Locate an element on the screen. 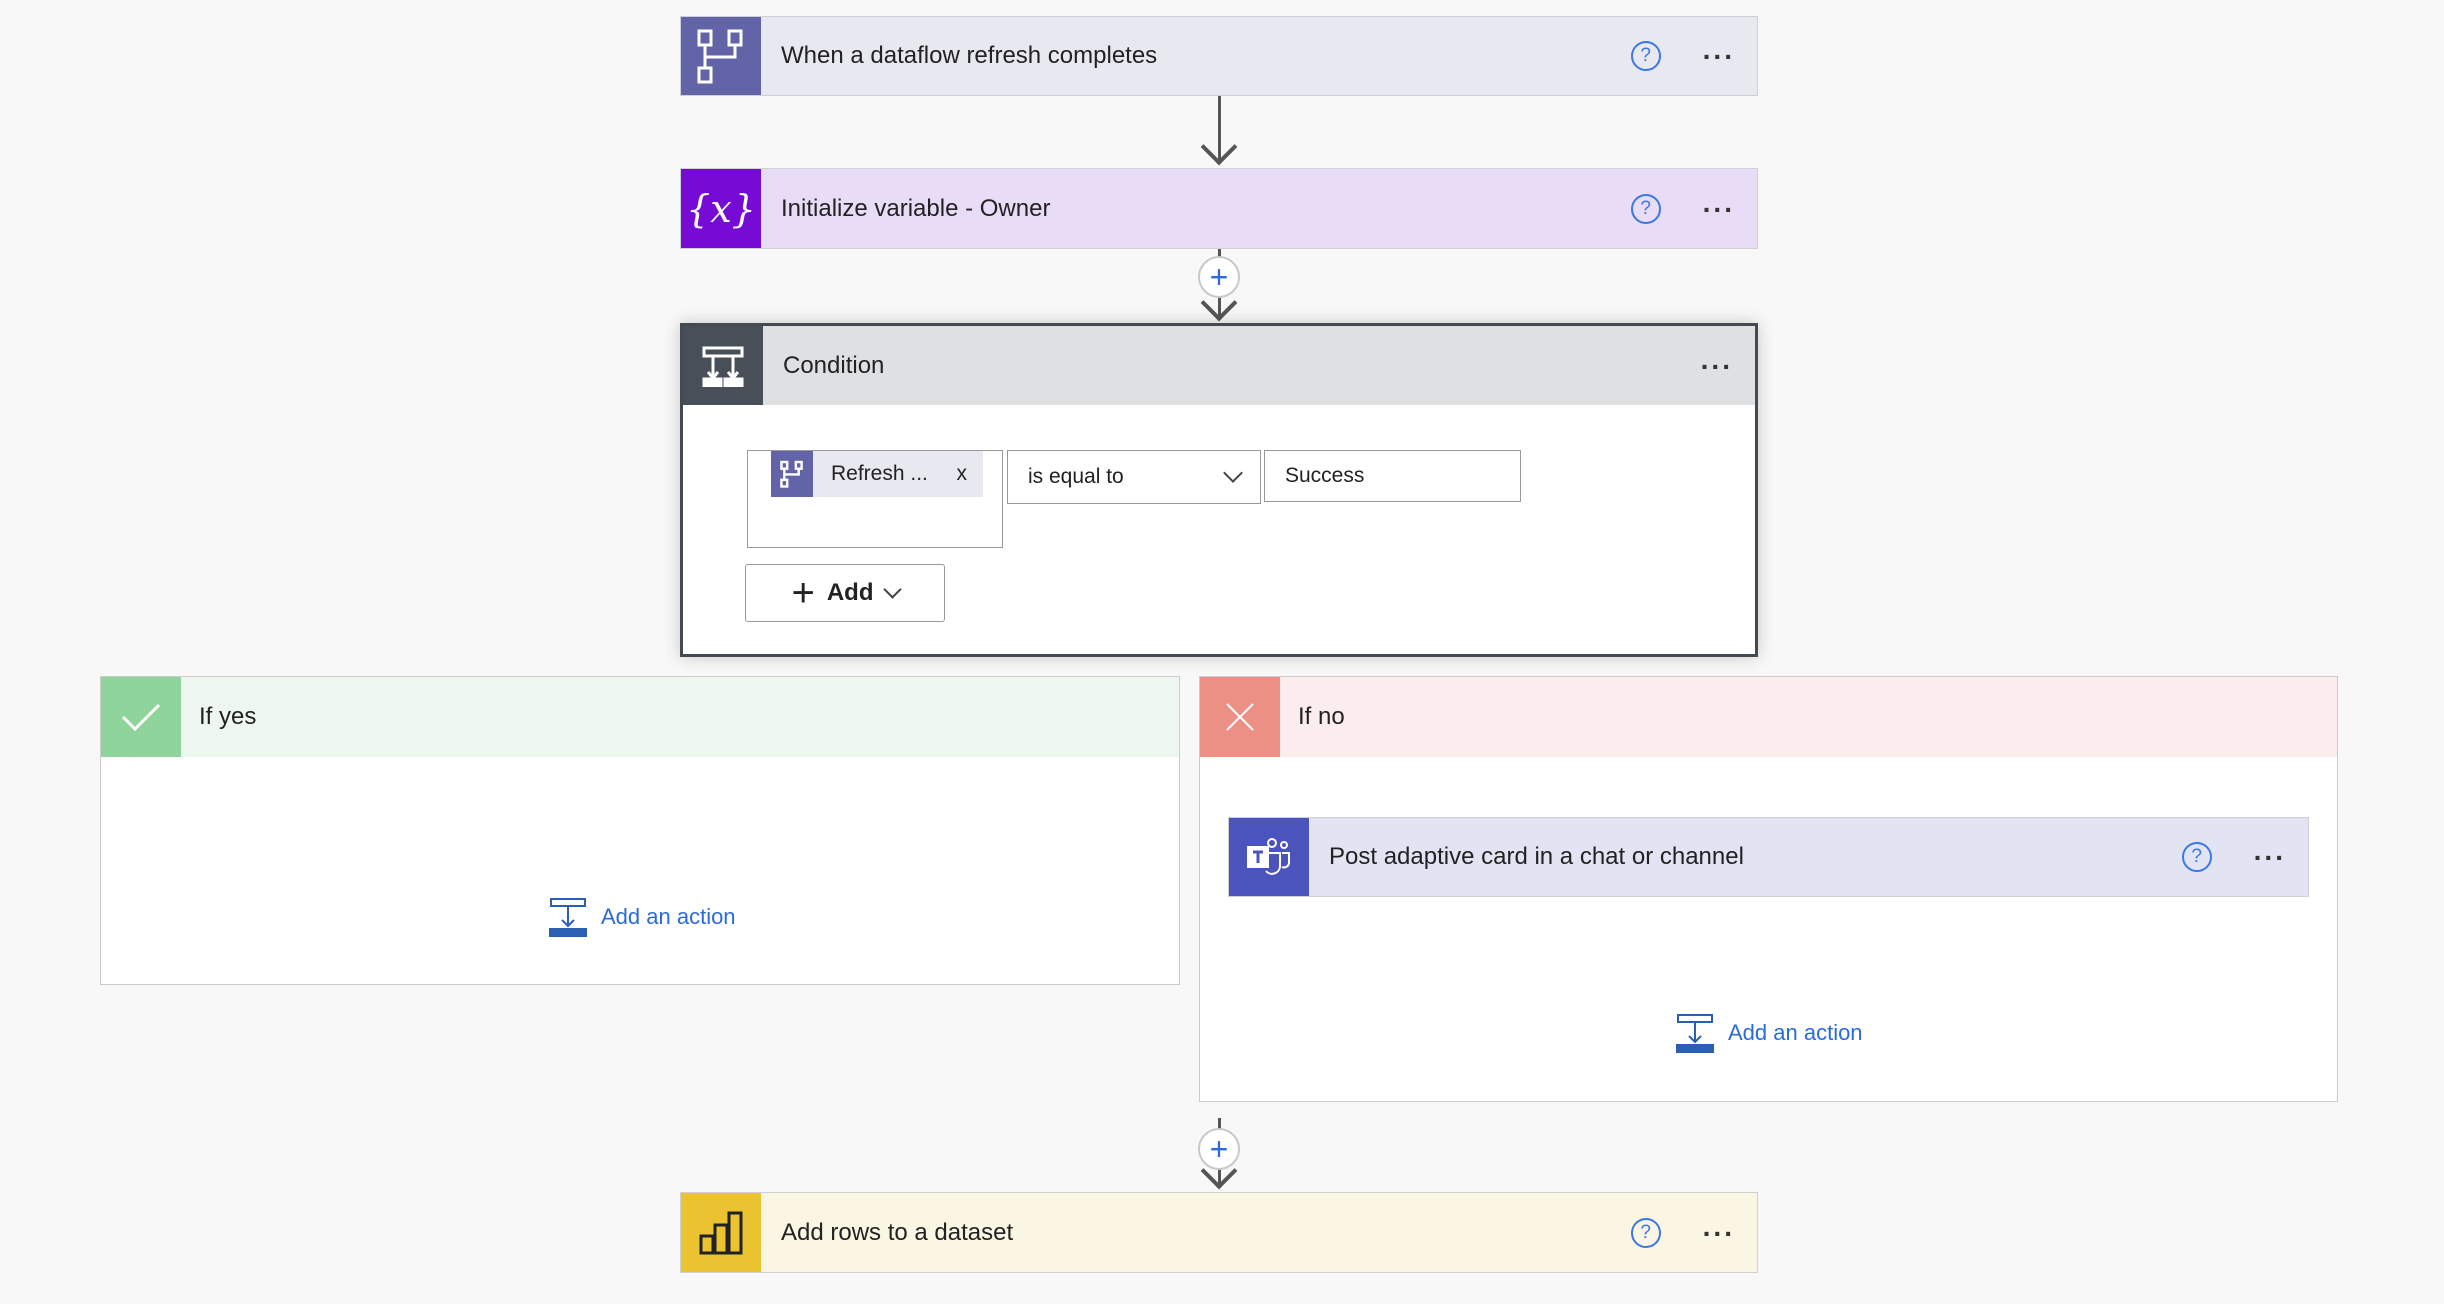 Image resolution: width=2444 pixels, height=1304 pixels. add-label: Add is located at coordinates (850, 592).